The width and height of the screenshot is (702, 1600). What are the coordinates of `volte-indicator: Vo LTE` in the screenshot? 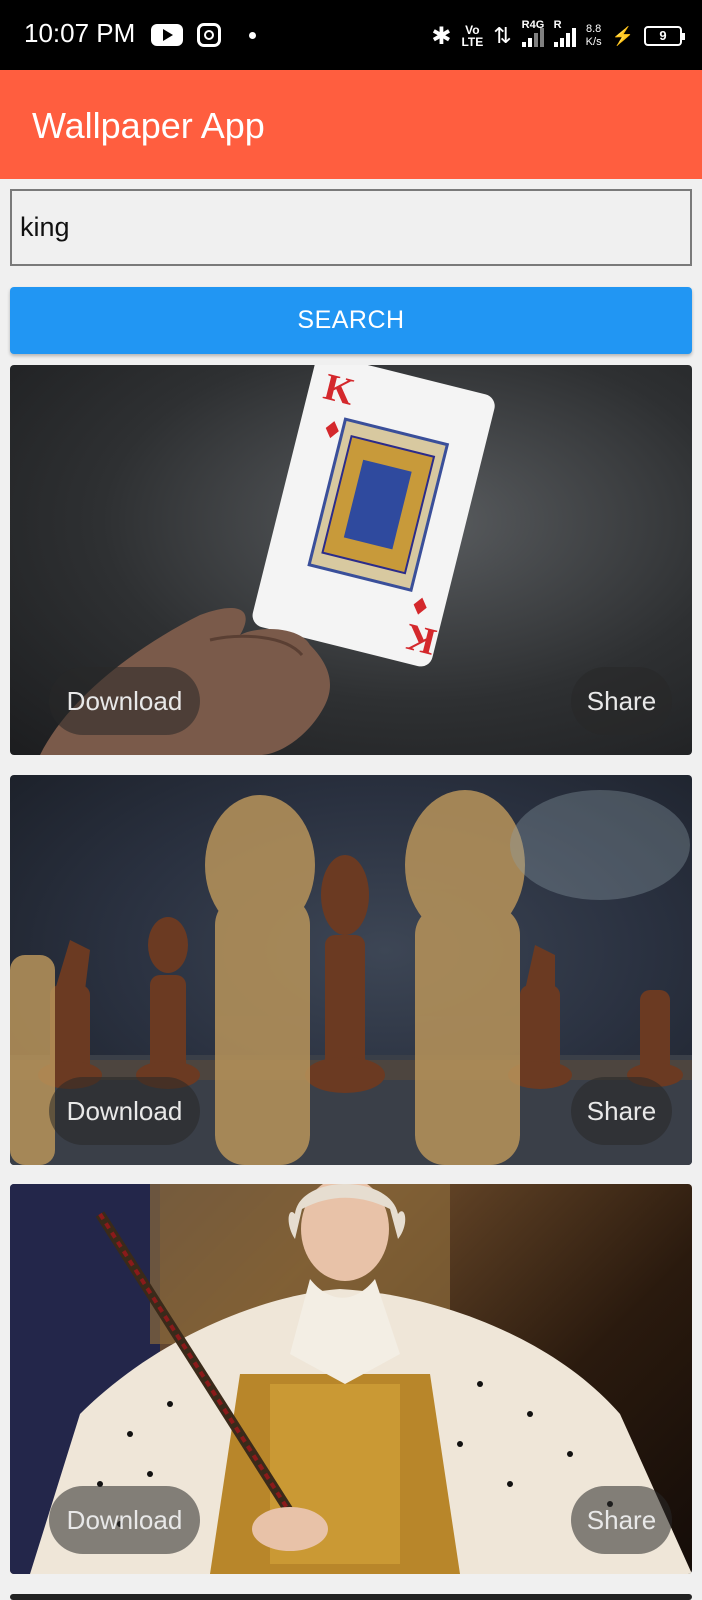 It's located at (472, 36).